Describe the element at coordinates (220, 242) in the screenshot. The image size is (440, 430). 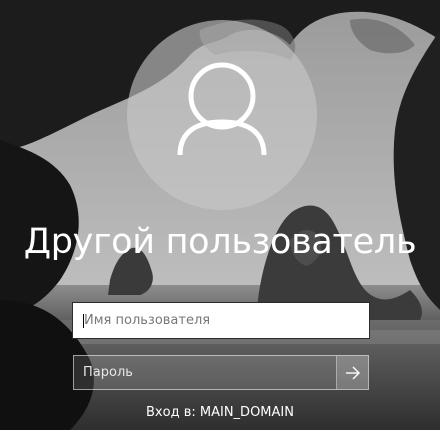
I see `user-display-name: Другой пользователь` at that location.